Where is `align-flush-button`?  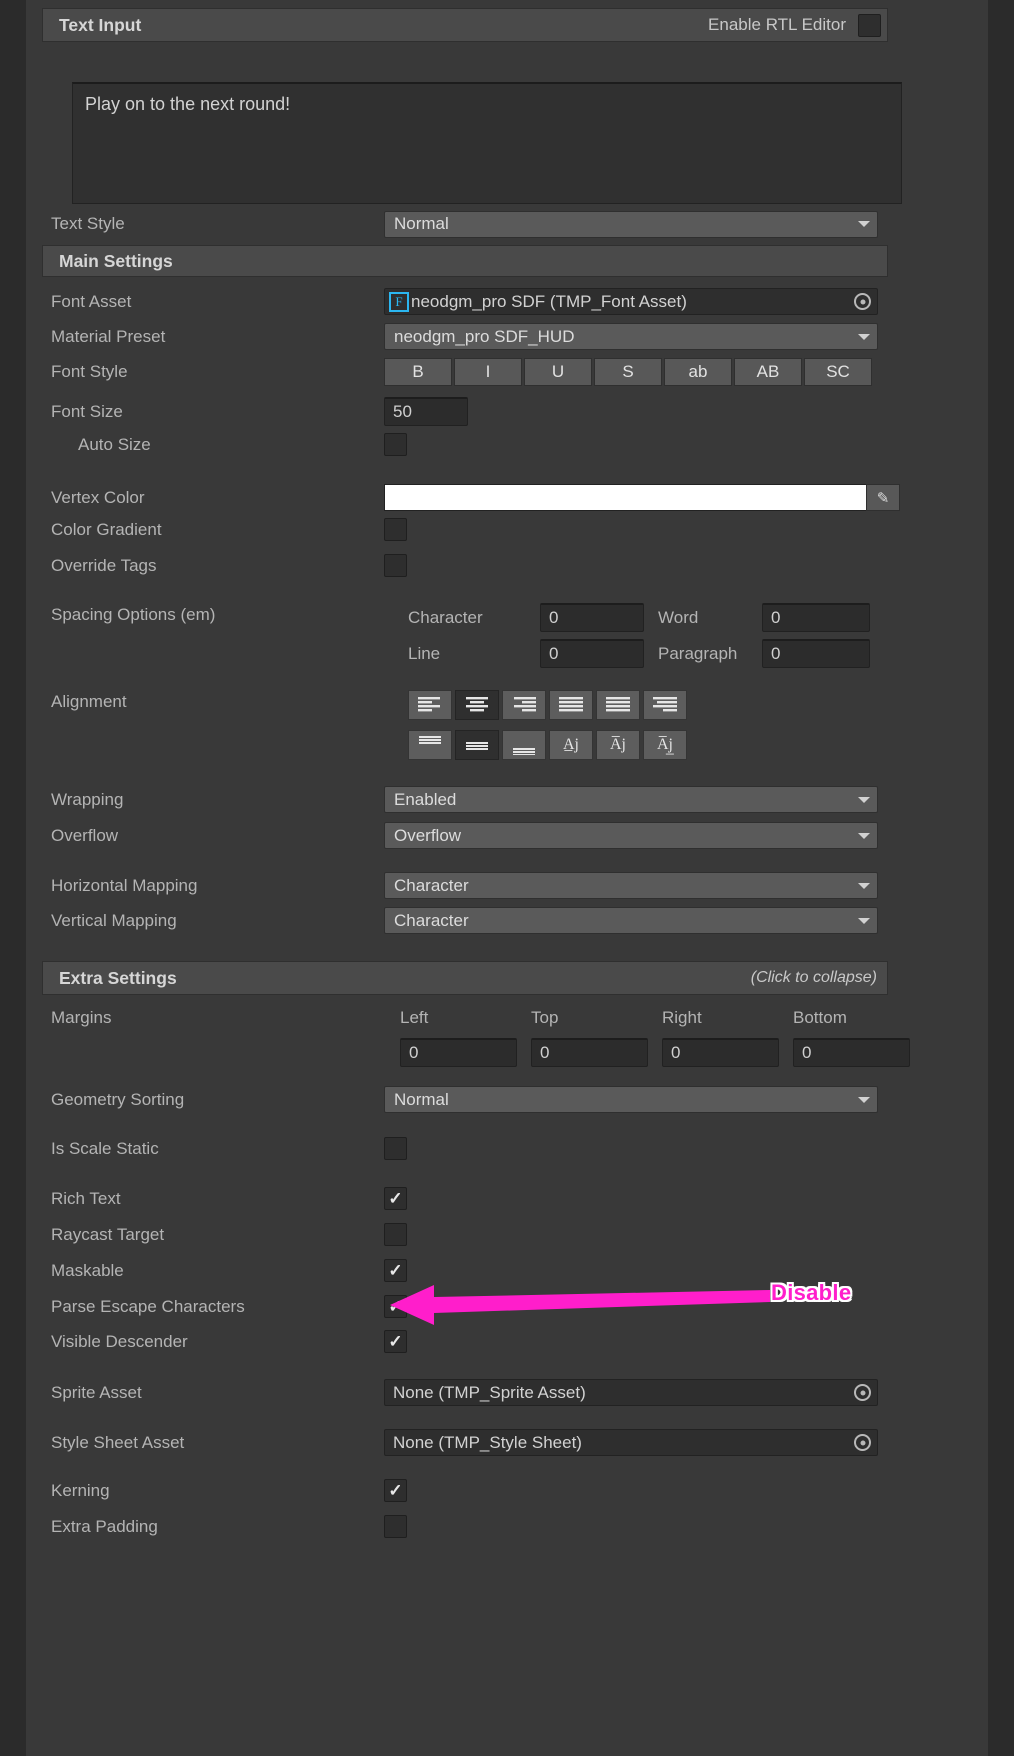 align-flush-button is located at coordinates (618, 705).